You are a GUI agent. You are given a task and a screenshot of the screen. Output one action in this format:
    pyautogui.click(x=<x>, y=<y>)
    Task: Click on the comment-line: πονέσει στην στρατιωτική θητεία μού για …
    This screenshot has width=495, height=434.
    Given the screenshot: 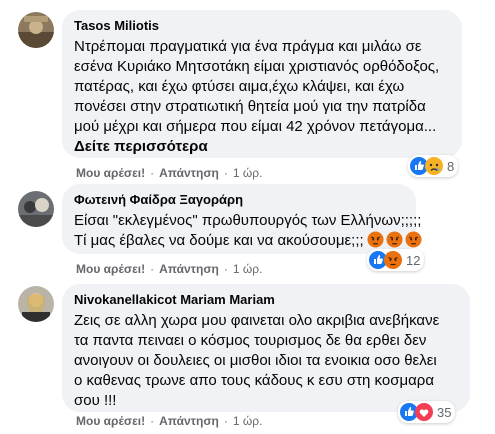 What is the action you would take?
    pyautogui.click(x=250, y=106)
    